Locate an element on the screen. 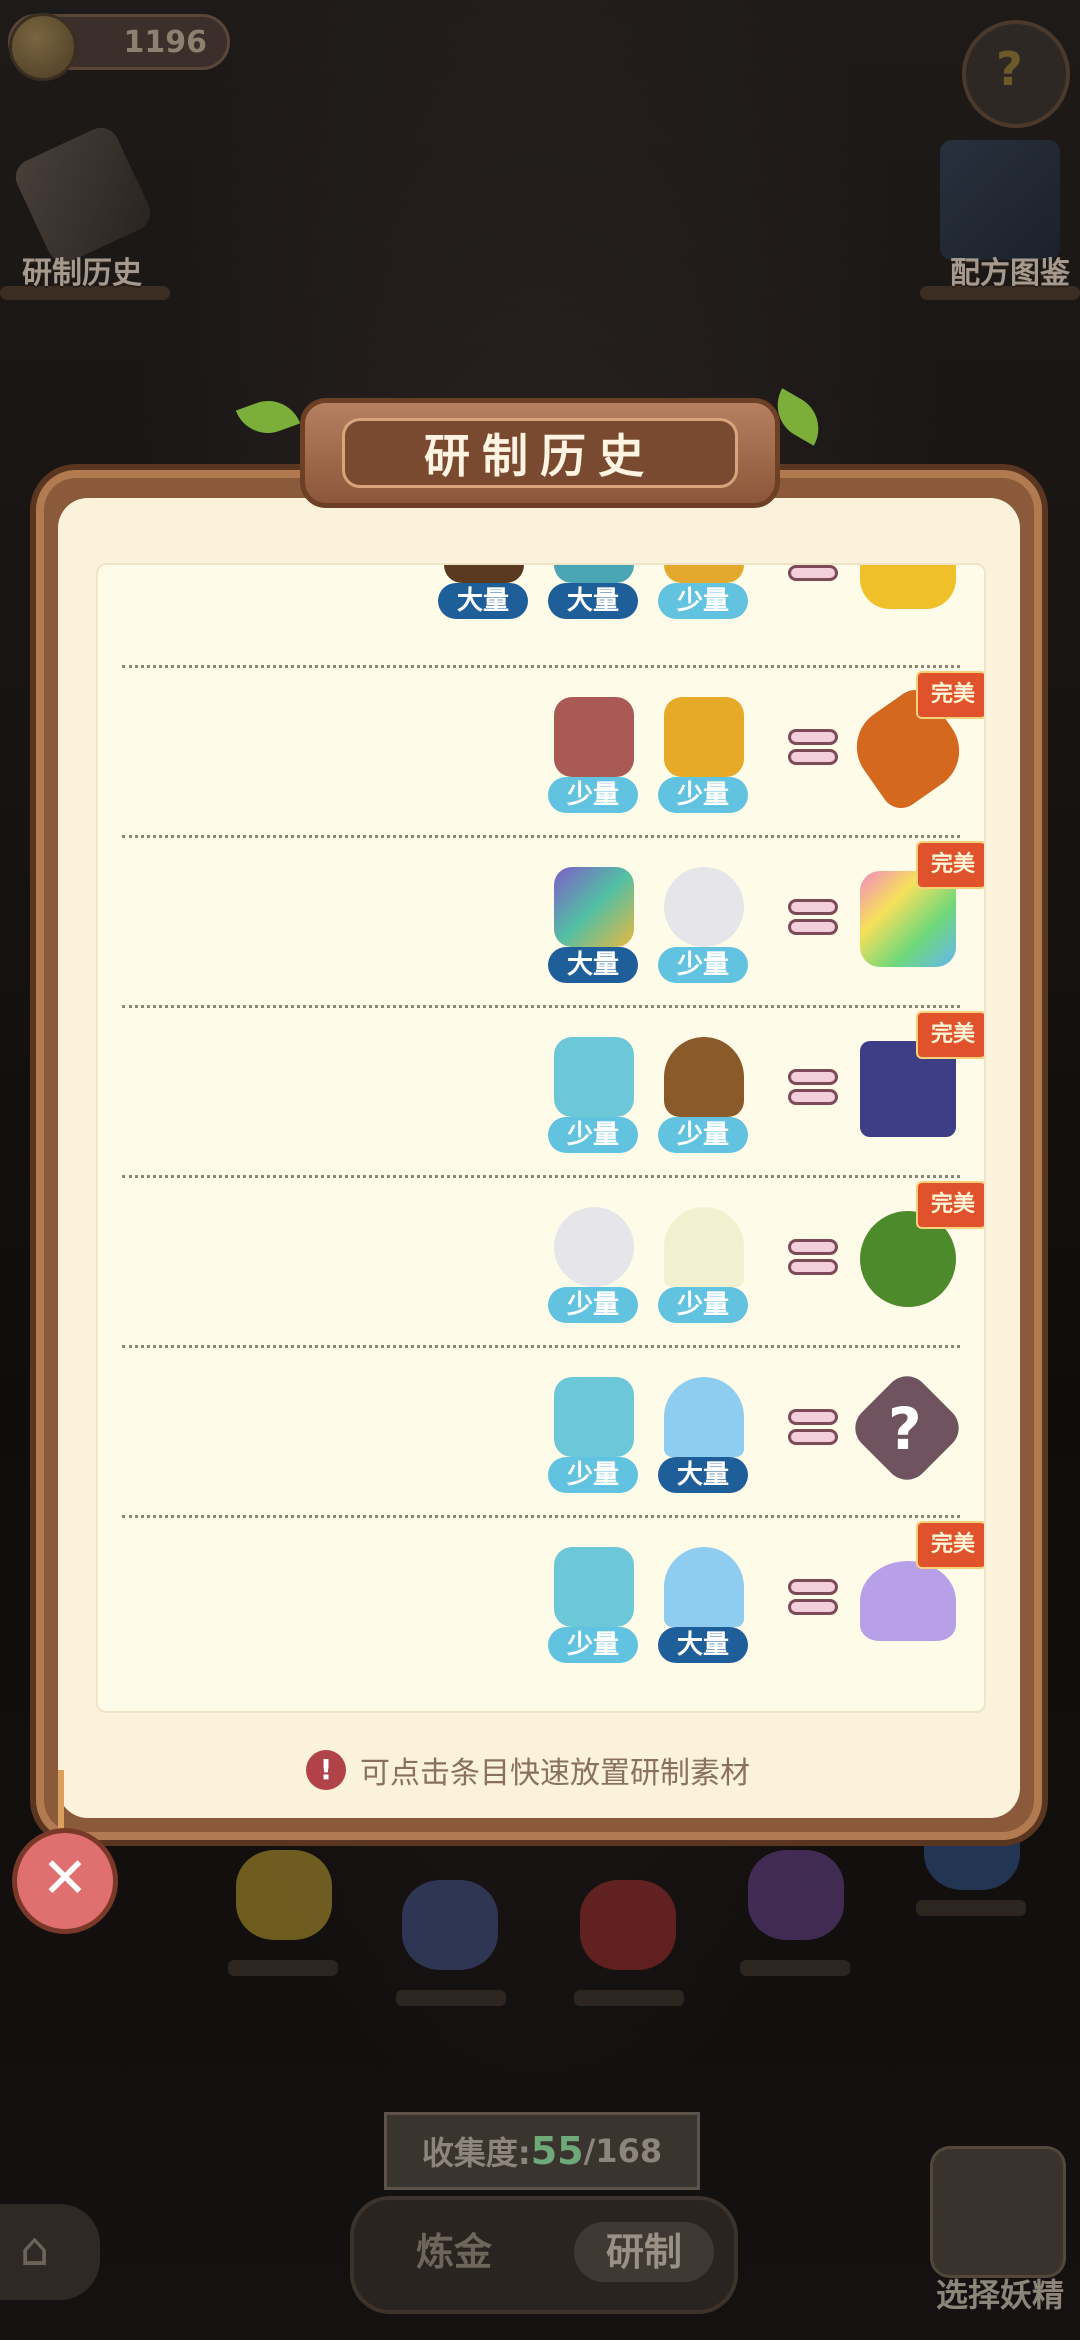 This screenshot has width=1080, height=2340. collection-label: 收集度: is located at coordinates (476, 2153).